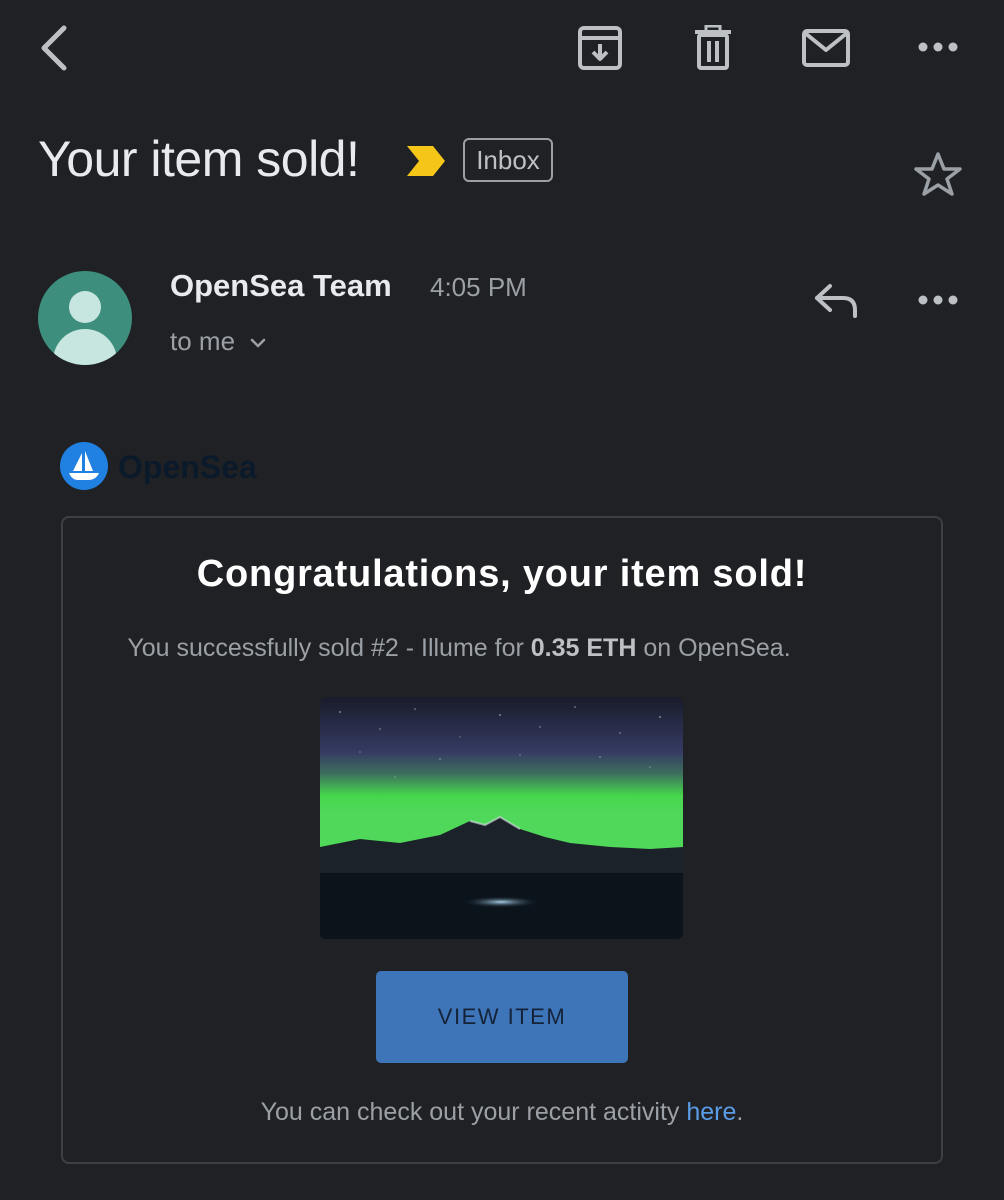  I want to click on sale-description-suffix: on OpenSea., so click(713, 648).